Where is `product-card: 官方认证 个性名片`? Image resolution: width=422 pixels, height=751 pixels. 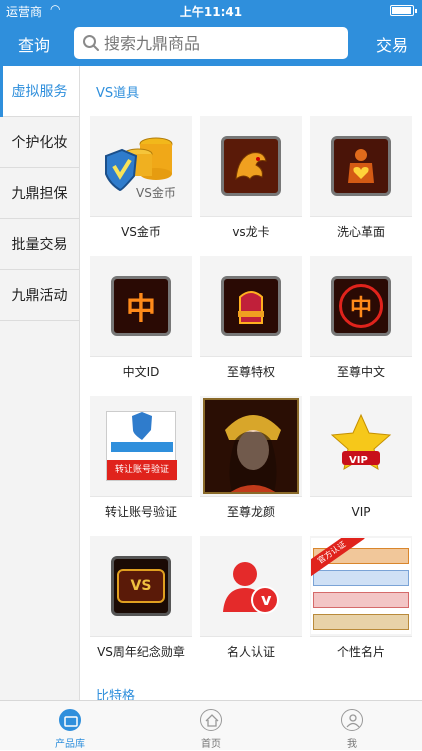
product-card: 官方认证 个性名片 is located at coordinates (361, 602).